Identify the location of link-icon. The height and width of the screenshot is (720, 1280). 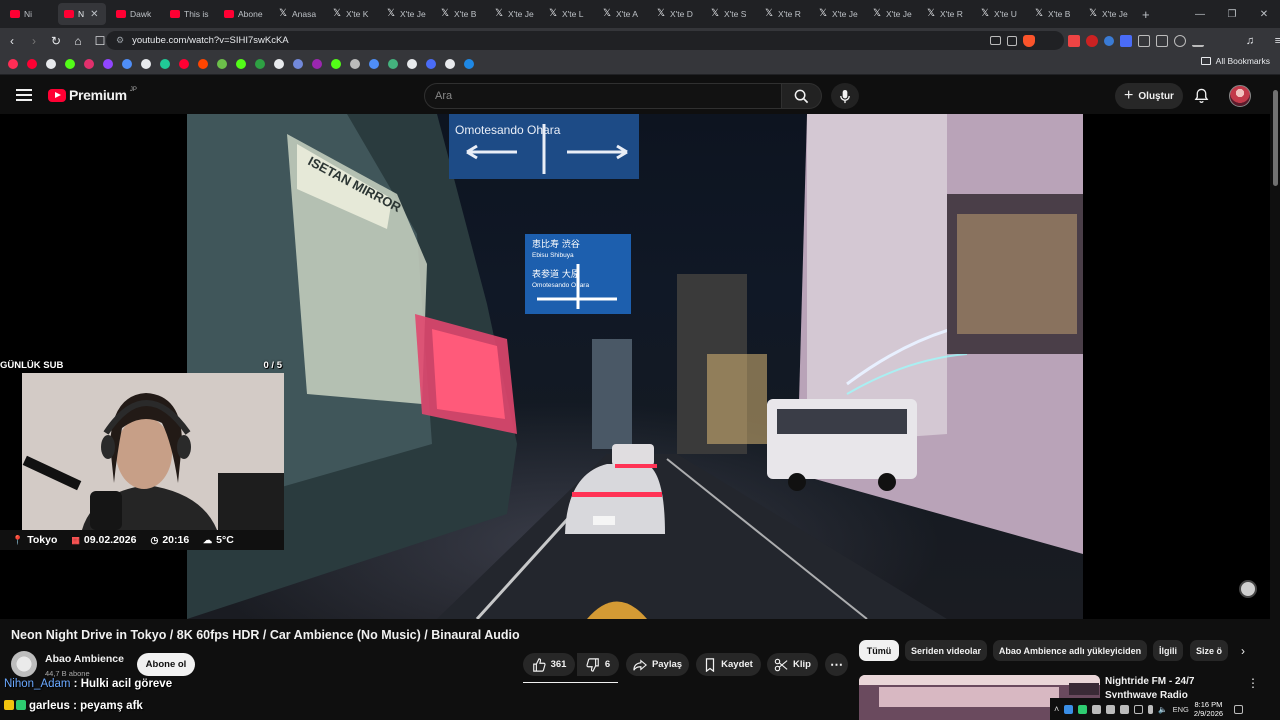
(1180, 40).